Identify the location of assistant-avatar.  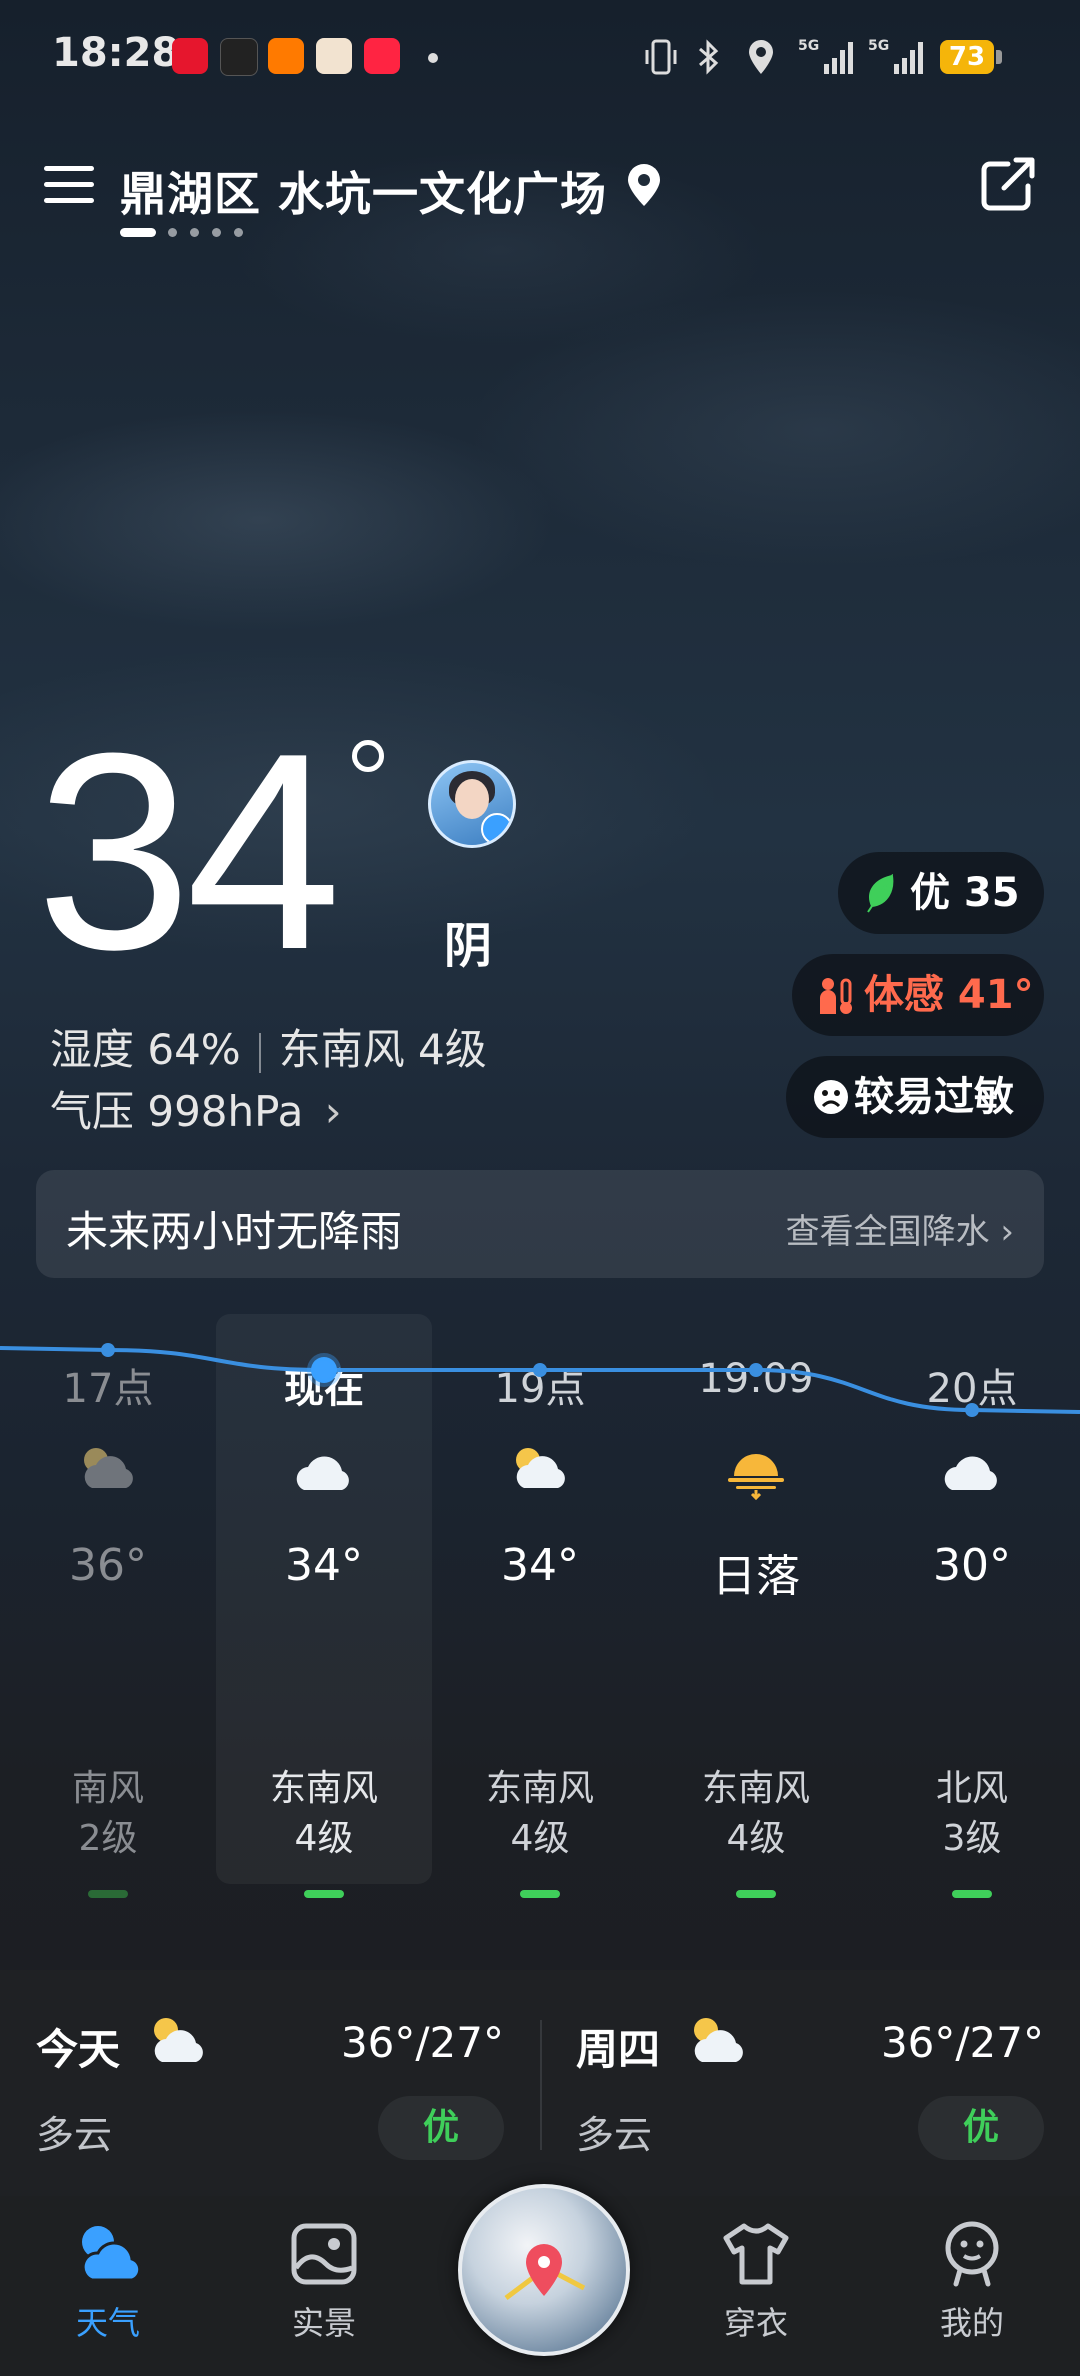
(472, 804).